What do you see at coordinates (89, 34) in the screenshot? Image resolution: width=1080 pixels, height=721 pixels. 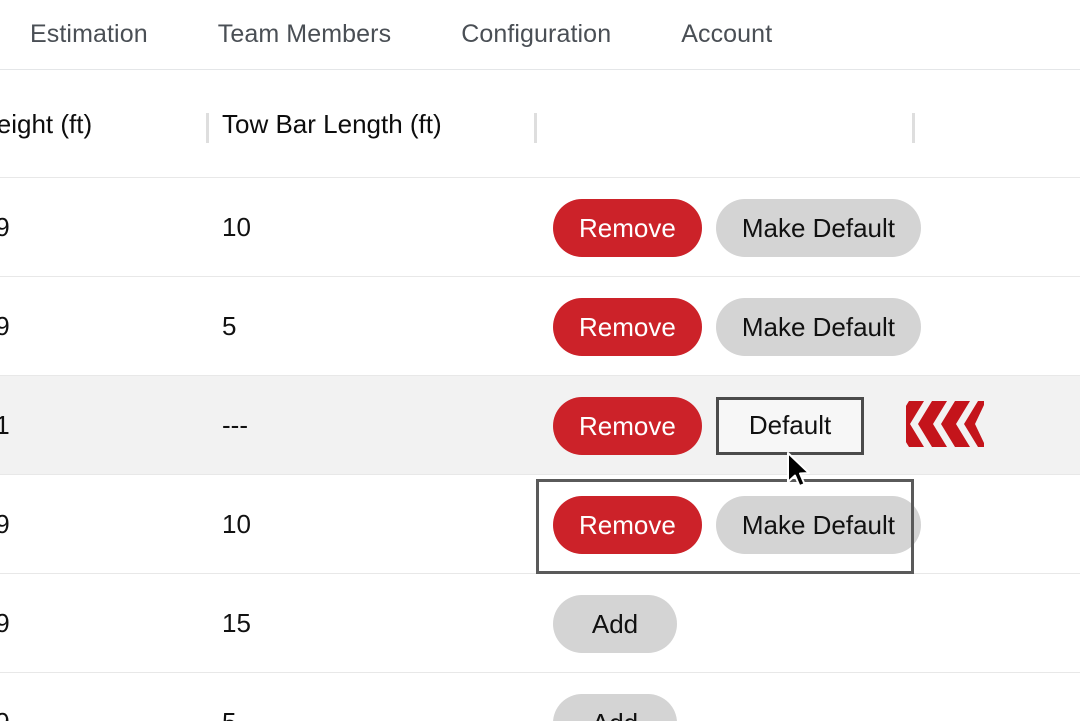 I see `nav-item-estimation: Estimation` at bounding box center [89, 34].